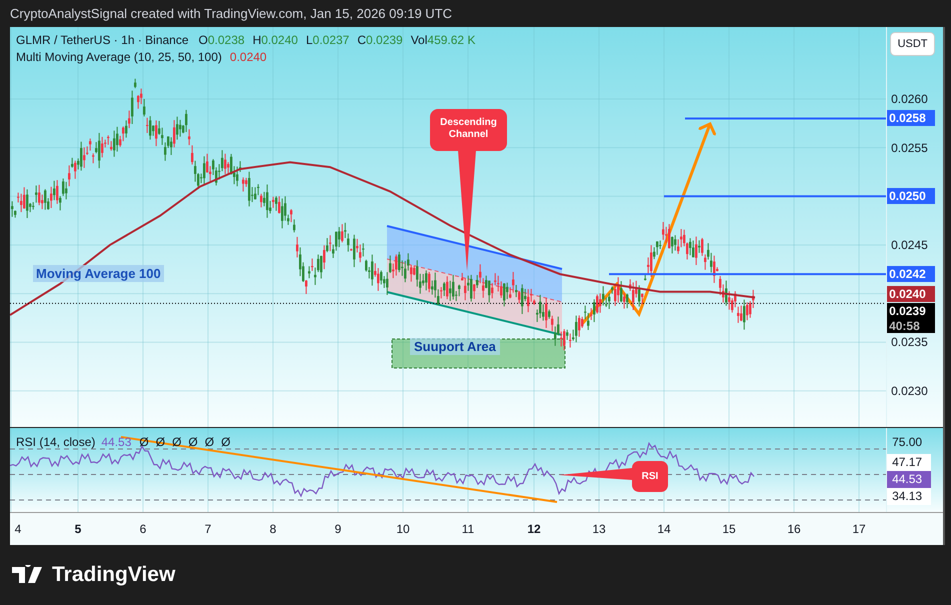  I want to click on ohlc-label: C, so click(361, 40).